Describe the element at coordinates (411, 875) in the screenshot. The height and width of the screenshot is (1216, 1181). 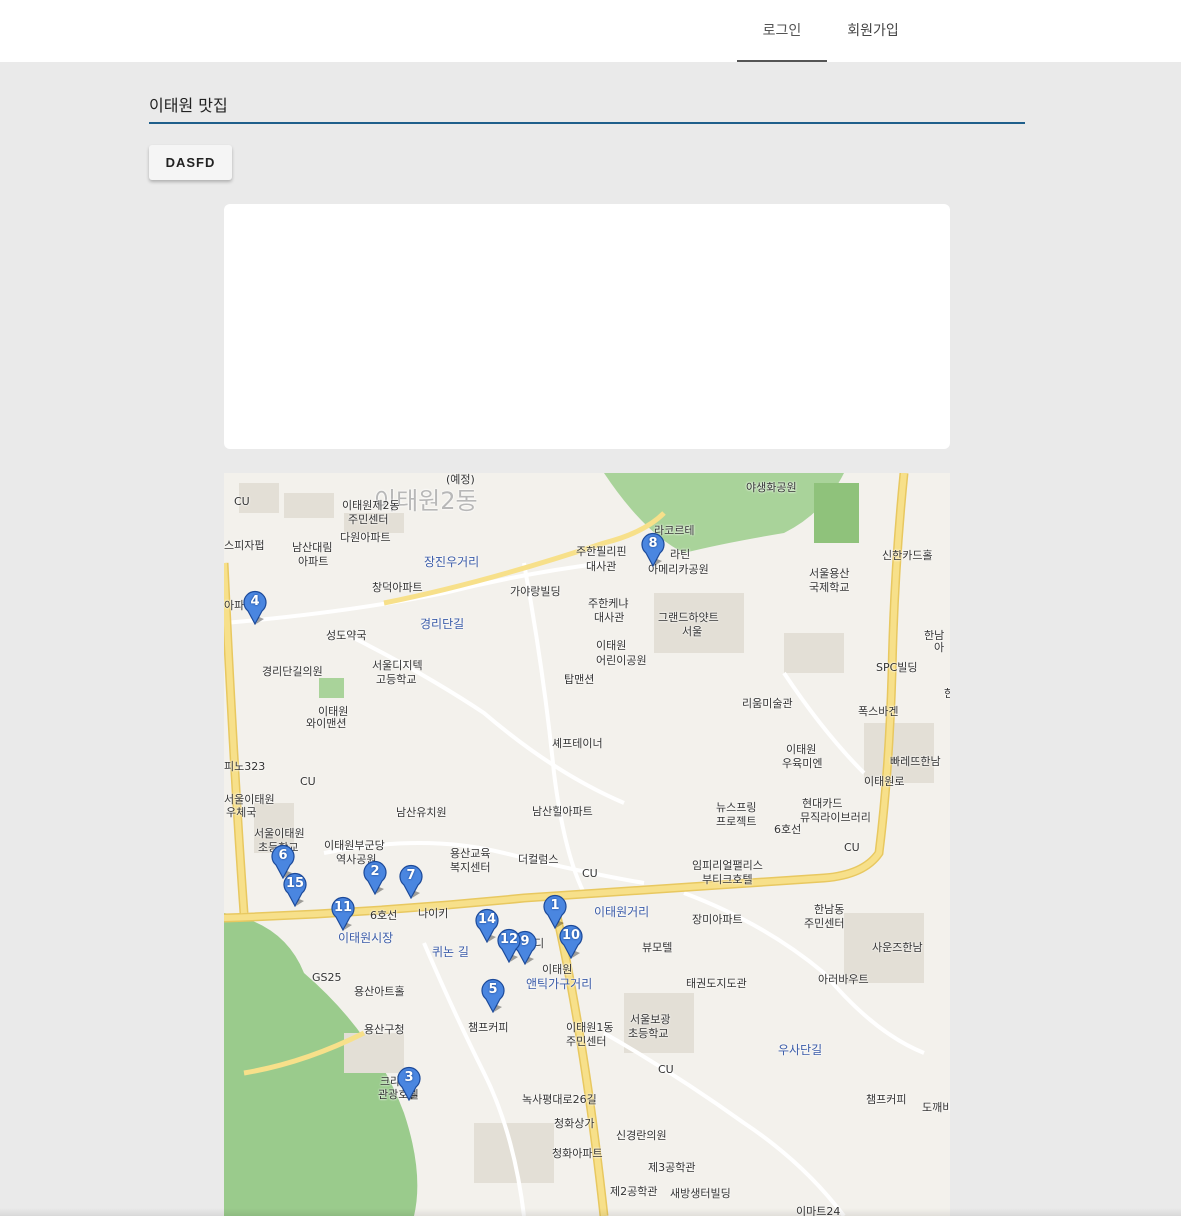
I see `marker-number: 7` at that location.